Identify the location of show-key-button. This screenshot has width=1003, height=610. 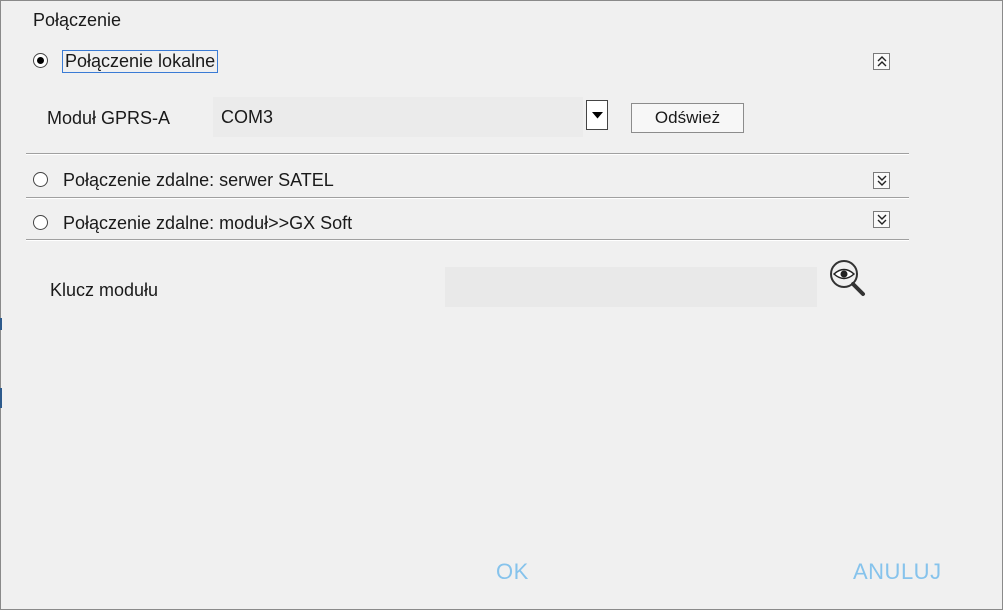
(852, 281).